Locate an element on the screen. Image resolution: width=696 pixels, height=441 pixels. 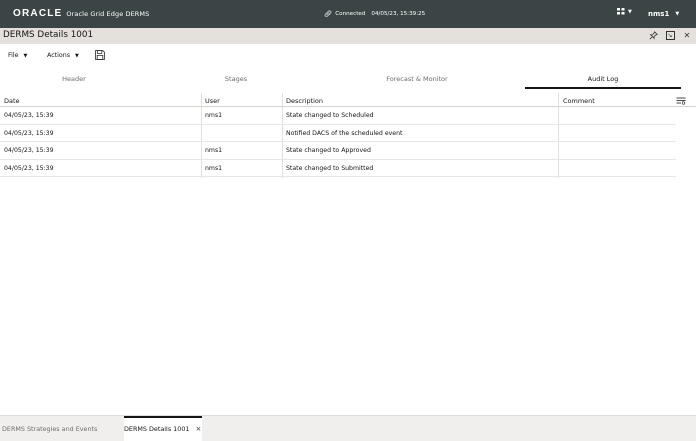
user-name: nms1 is located at coordinates (659, 14).